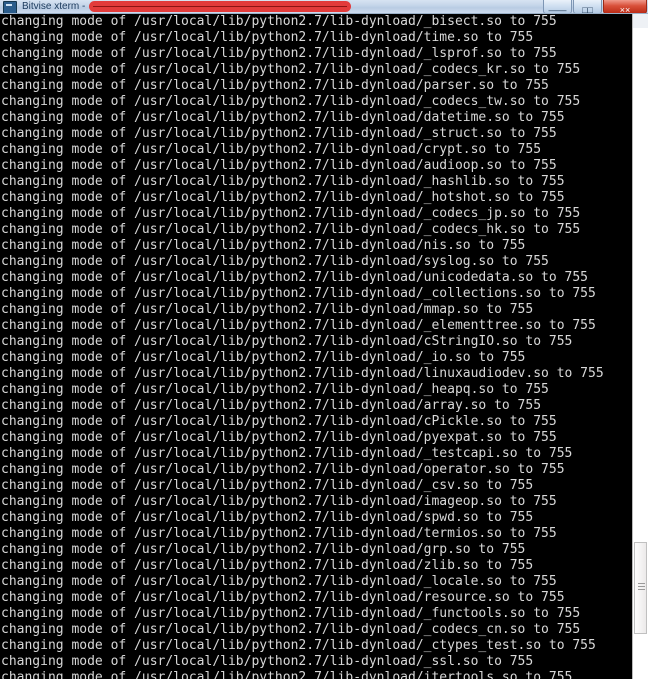  Describe the element at coordinates (625, 10) in the screenshot. I see `close-icon: ×` at that location.